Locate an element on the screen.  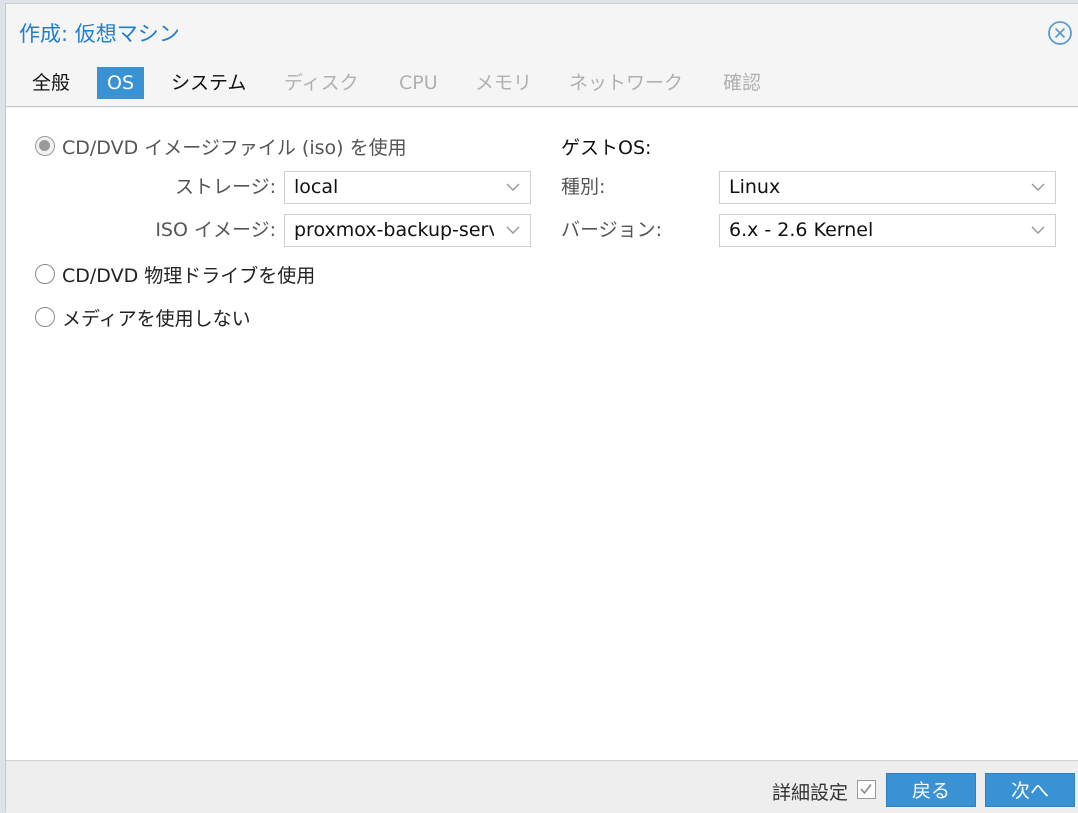
close-button is located at coordinates (1060, 33).